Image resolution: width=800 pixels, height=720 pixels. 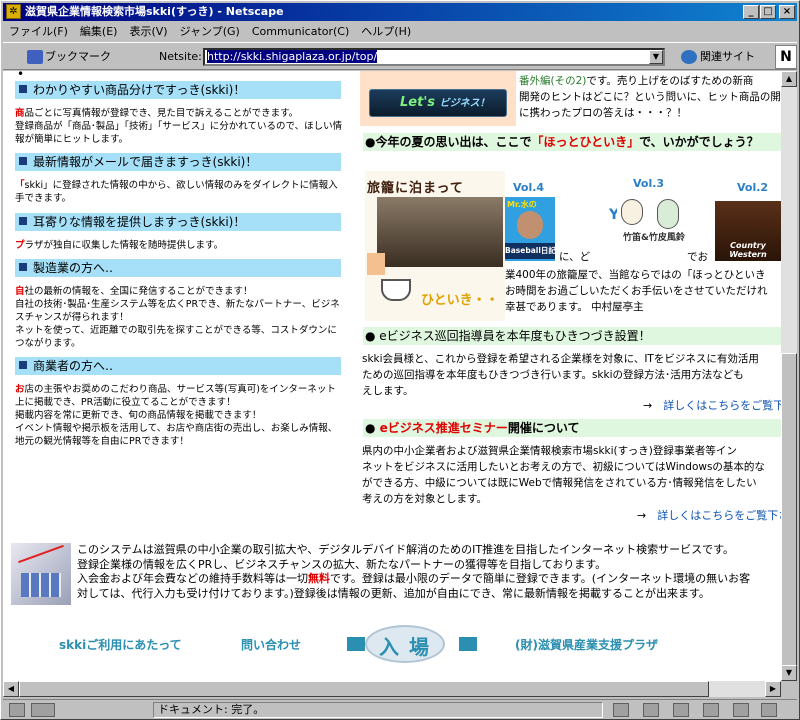 I want to click on seminar-line: 県内の中小企業者および滋賀県企業情報検索市場skki(すっき)登録事業者等イン, so click(x=549, y=451).